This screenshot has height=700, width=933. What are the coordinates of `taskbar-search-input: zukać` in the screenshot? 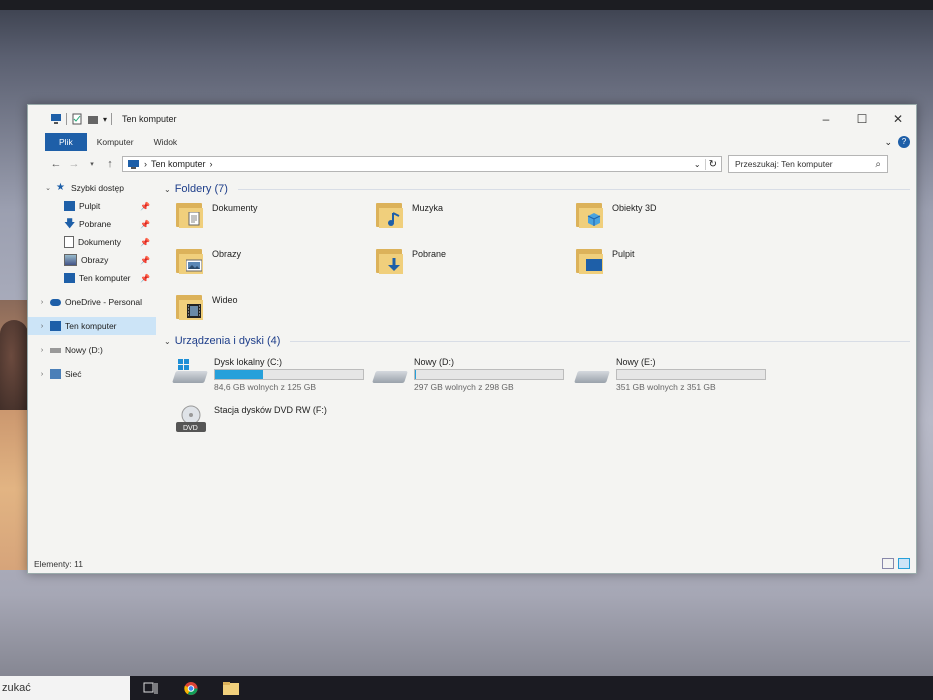 It's located at (65, 688).